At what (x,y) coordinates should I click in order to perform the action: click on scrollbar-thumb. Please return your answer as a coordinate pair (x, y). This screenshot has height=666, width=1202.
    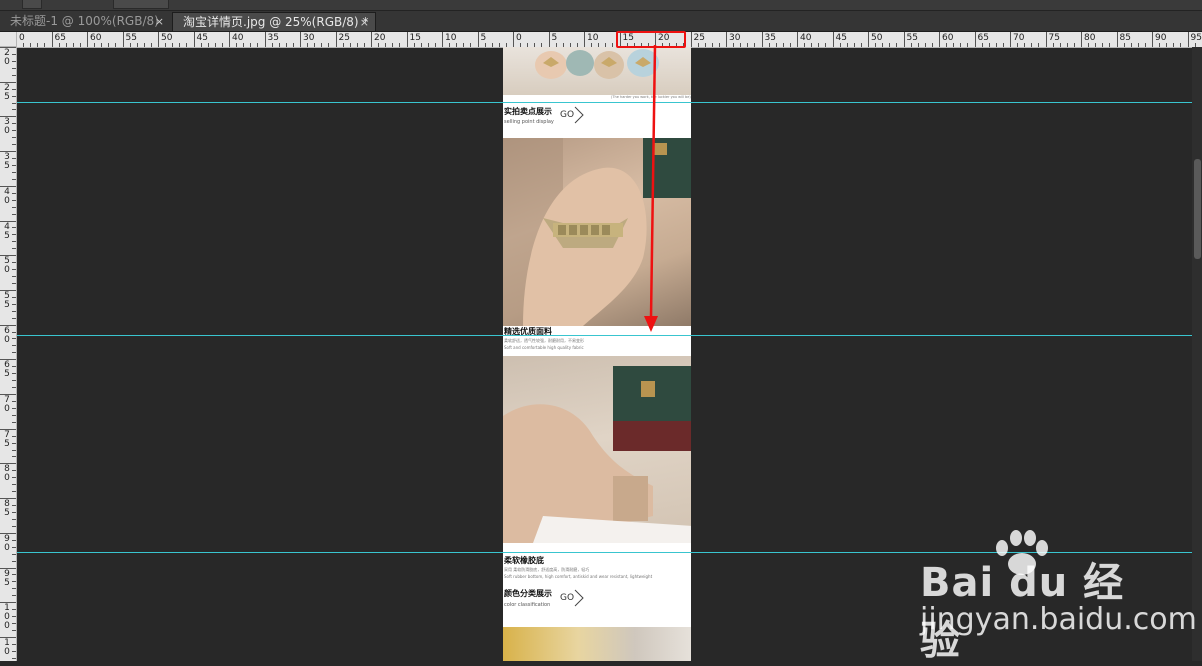
    Looking at the image, I should click on (1197, 209).